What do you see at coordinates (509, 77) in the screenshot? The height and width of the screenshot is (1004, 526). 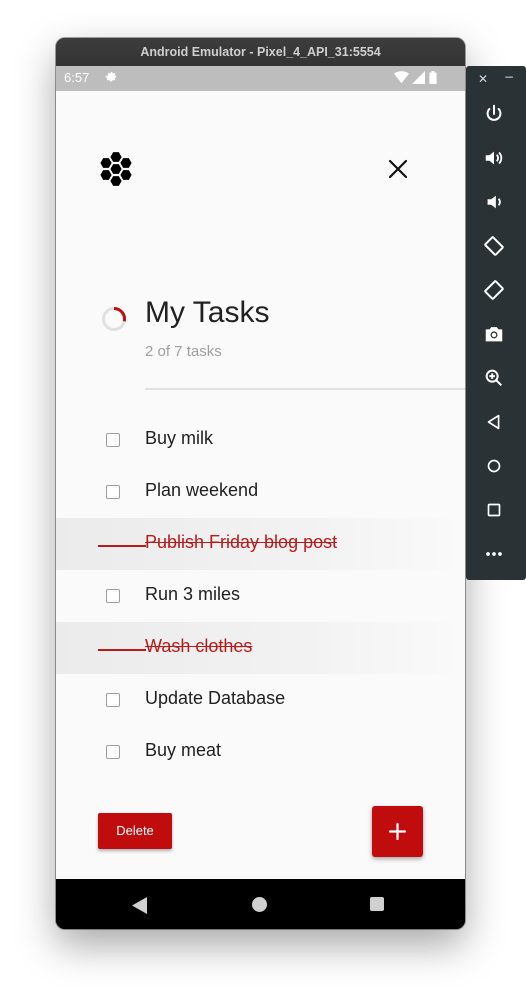 I see `minimize-icon: −` at bounding box center [509, 77].